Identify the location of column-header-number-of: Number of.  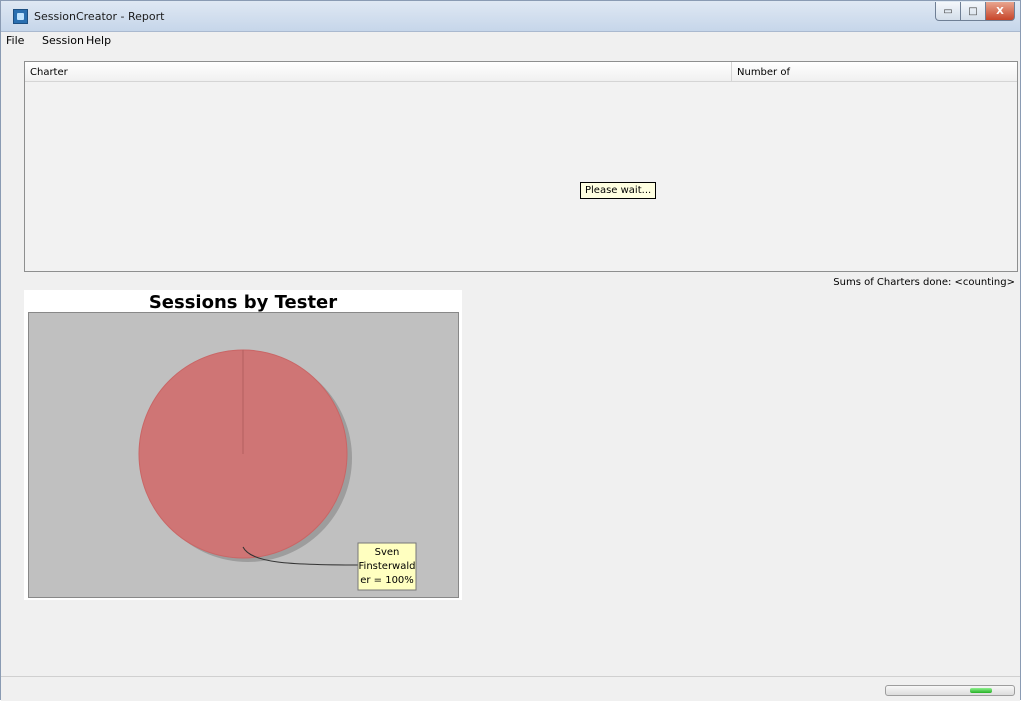
(874, 72).